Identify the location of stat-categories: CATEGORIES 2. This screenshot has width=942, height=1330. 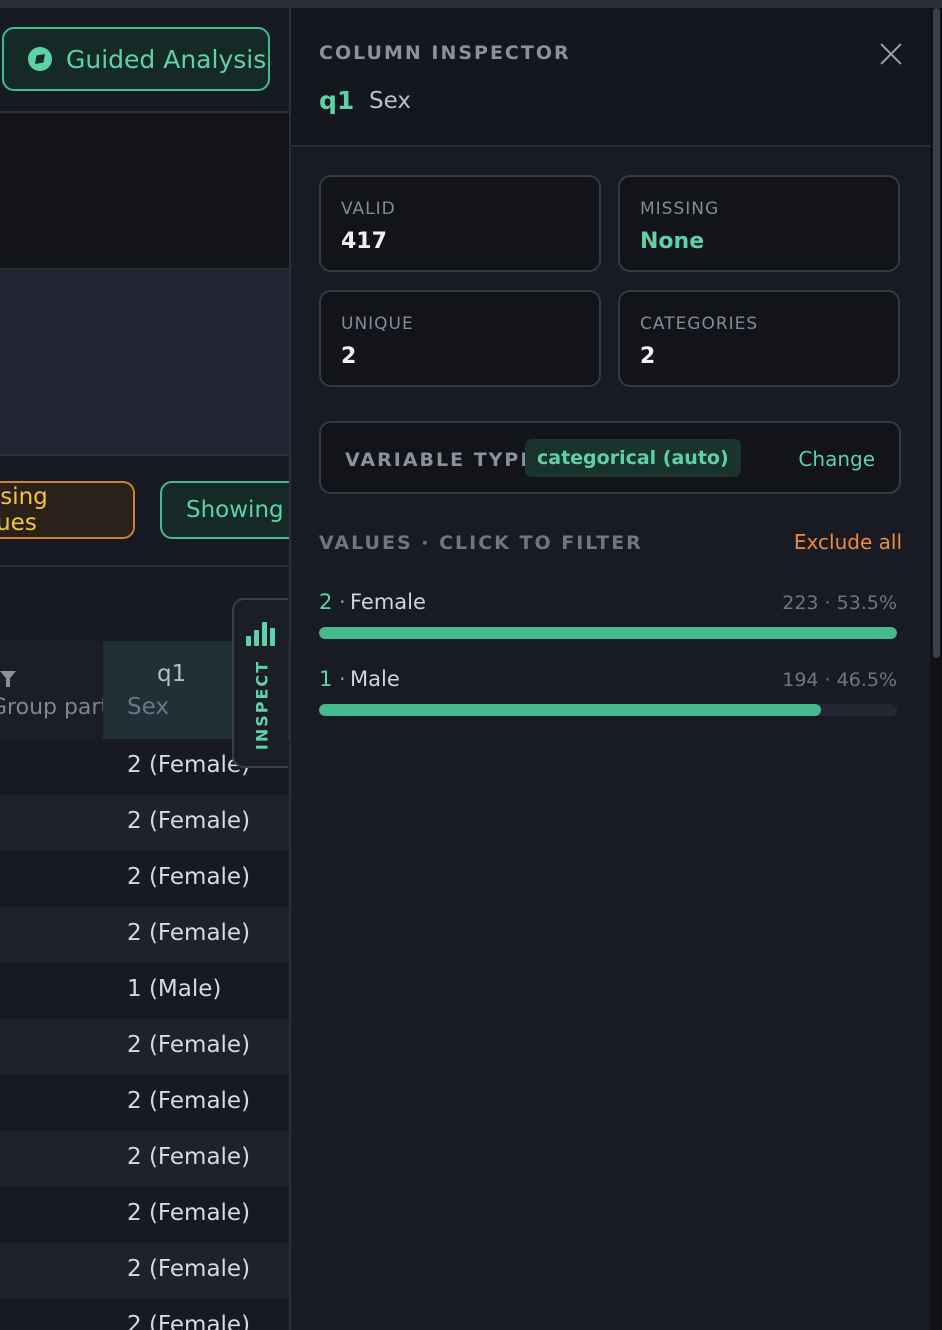
(759, 338).